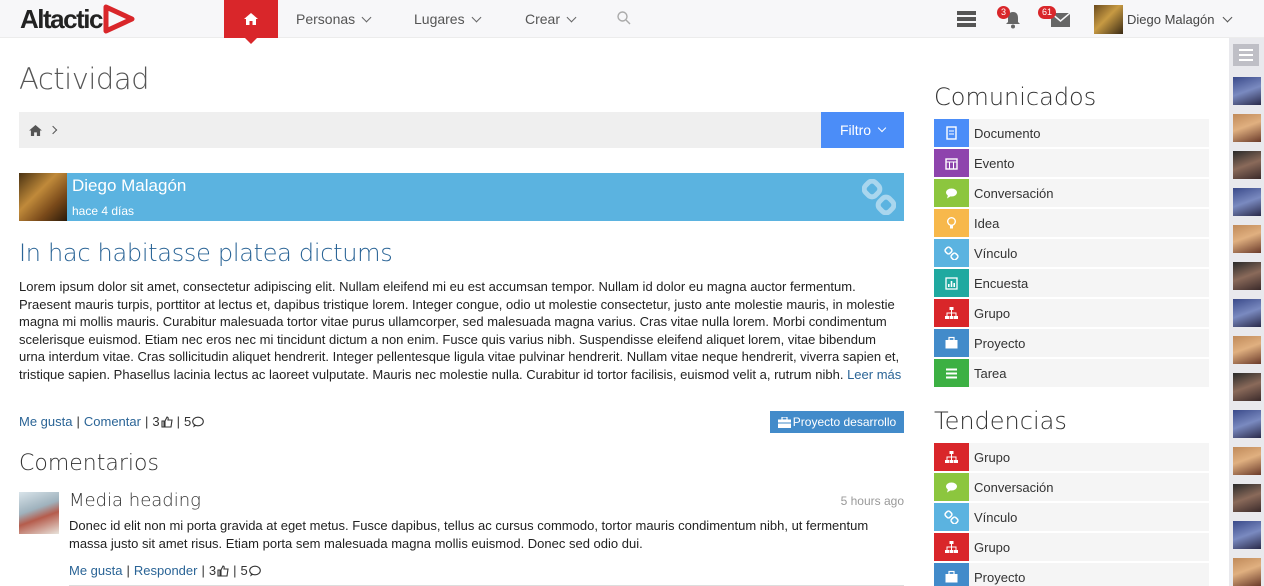 This screenshot has width=1264, height=586. What do you see at coordinates (84, 79) in the screenshot?
I see `page-title: Actividad` at bounding box center [84, 79].